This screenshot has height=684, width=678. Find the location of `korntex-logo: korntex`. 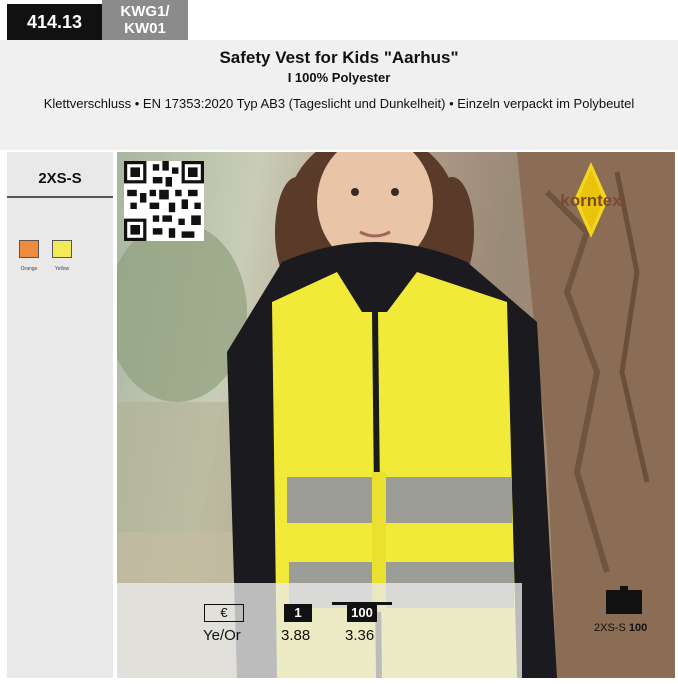

korntex-logo: korntex is located at coordinates (591, 200).